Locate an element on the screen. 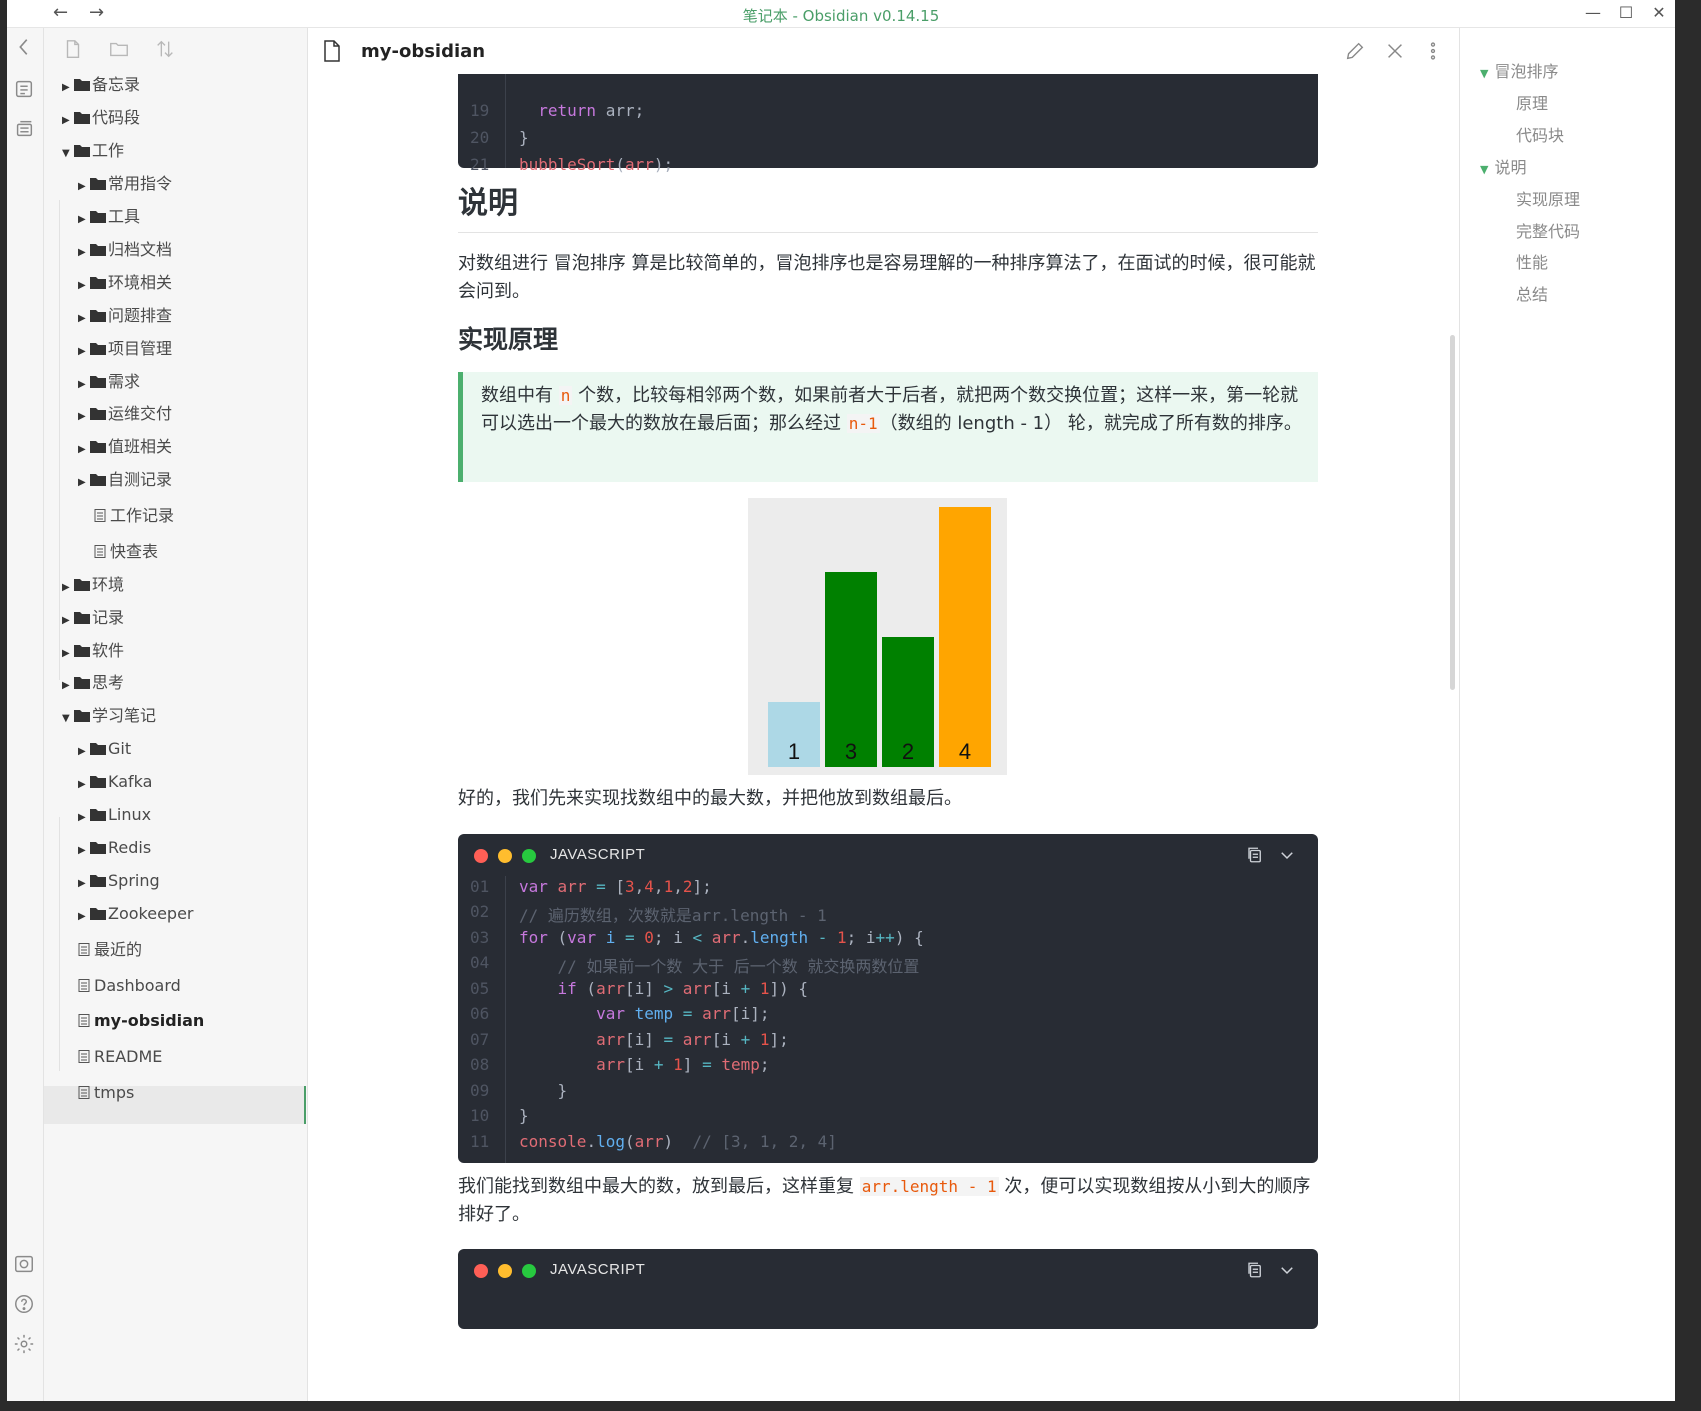 Image resolution: width=1701 pixels, height=1411 pixels. file-item: 快查表 is located at coordinates (125, 552).